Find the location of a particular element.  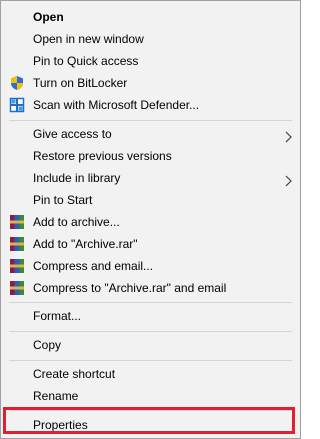

properties-highlight-box is located at coordinates (149, 420).